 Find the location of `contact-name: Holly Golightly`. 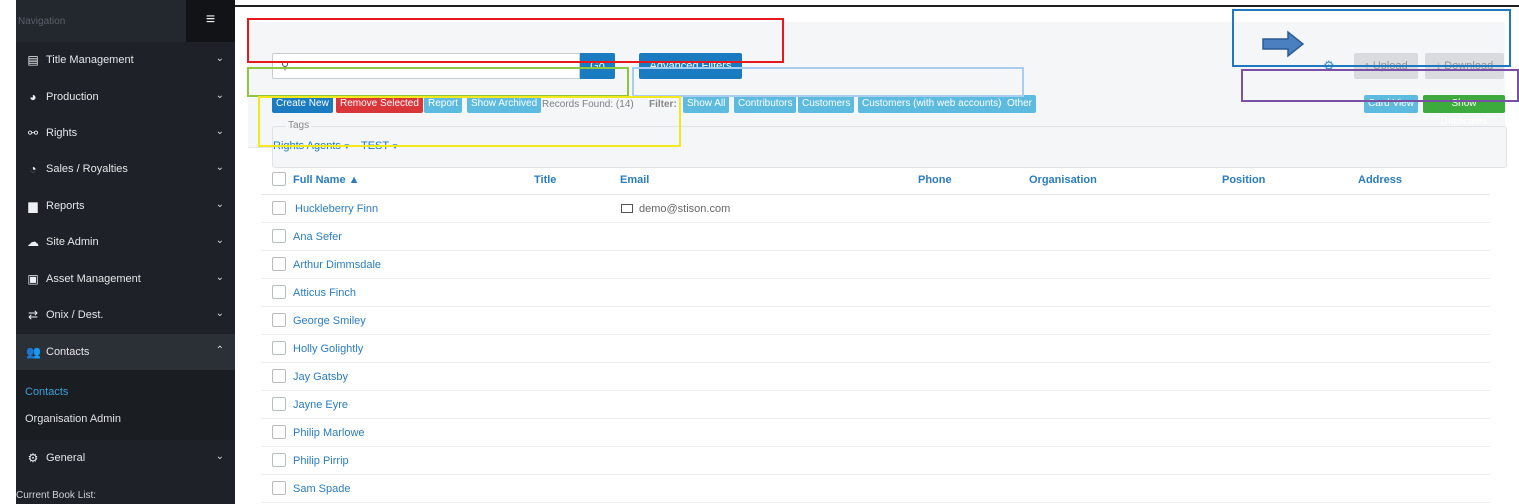

contact-name: Holly Golightly is located at coordinates (328, 349).